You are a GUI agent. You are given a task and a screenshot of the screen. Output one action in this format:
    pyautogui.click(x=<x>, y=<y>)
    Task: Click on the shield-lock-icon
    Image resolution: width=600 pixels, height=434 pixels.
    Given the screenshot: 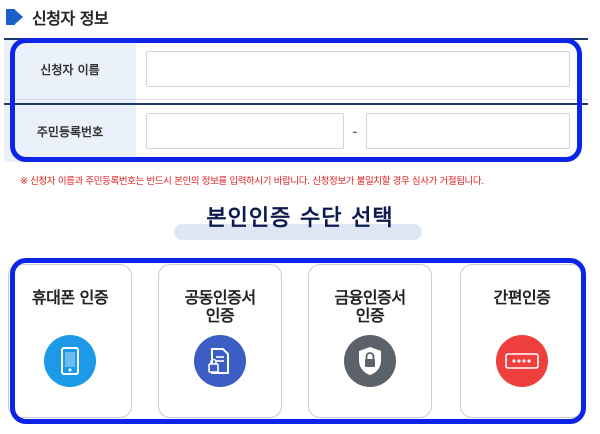 What is the action you would take?
    pyautogui.click(x=370, y=361)
    